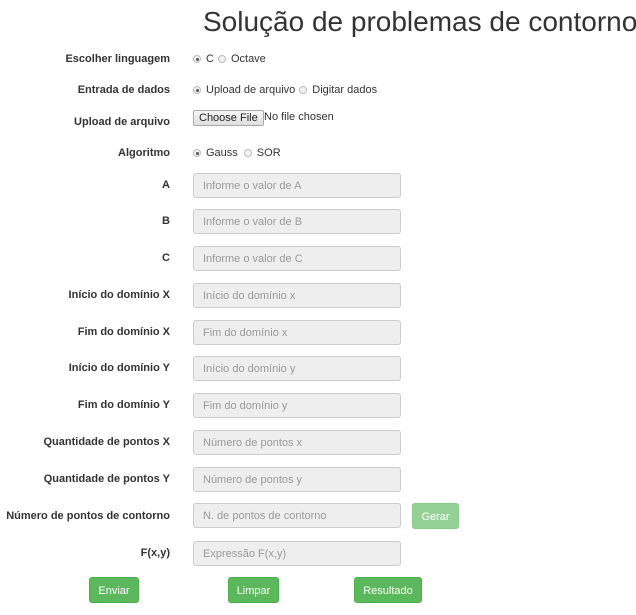 The image size is (636, 615). Describe the element at coordinates (253, 590) in the screenshot. I see `limpar-button: Limpar` at that location.